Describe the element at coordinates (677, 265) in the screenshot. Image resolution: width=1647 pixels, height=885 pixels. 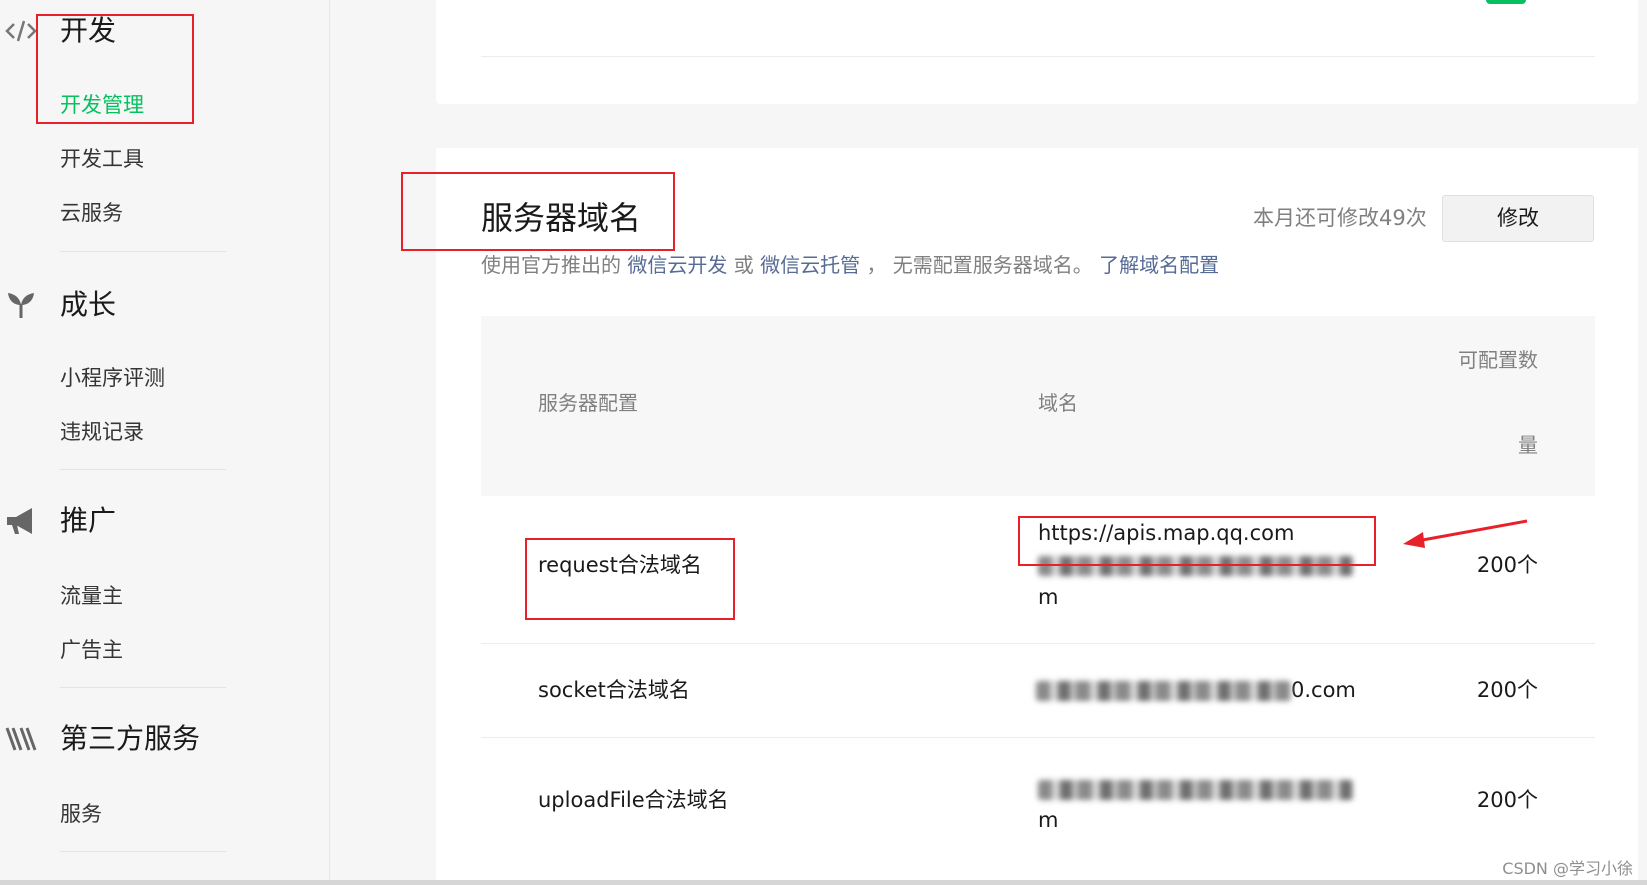
I see `wechat-cloud-dev-link: 微信云开发` at that location.